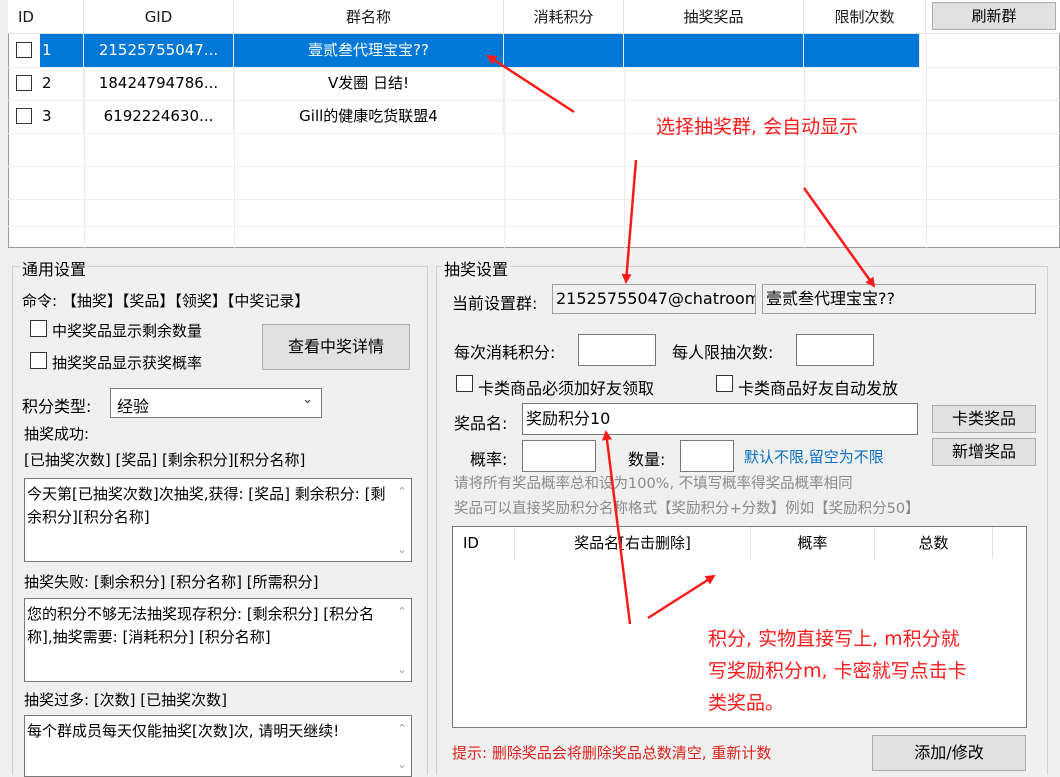 Image resolution: width=1060 pixels, height=777 pixels. Describe the element at coordinates (566, 387) in the screenshot. I see `card-friend-required-label: 卡类商品必须加好友领取` at that location.